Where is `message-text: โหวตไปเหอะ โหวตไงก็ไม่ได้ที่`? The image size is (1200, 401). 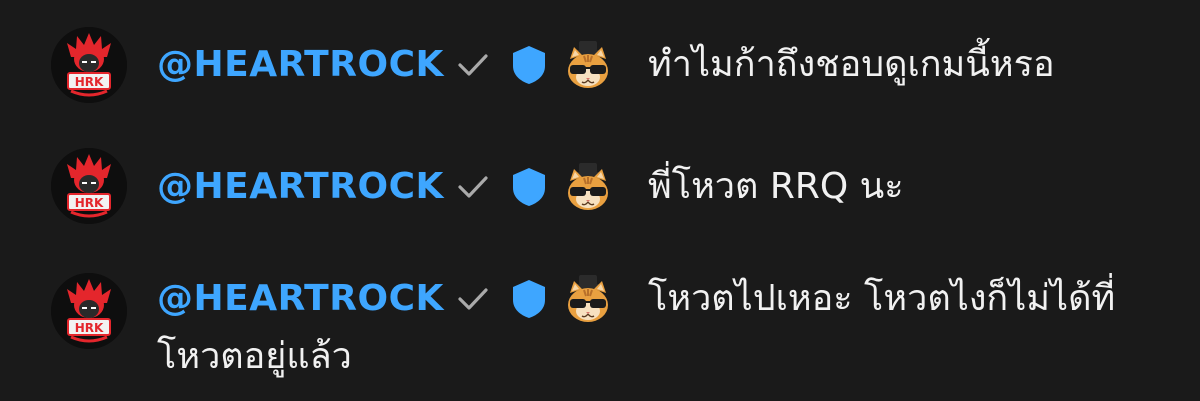
message-text: โหวตไปเหอะ โหวตไงก็ไม่ได้ที่ is located at coordinates (882, 298).